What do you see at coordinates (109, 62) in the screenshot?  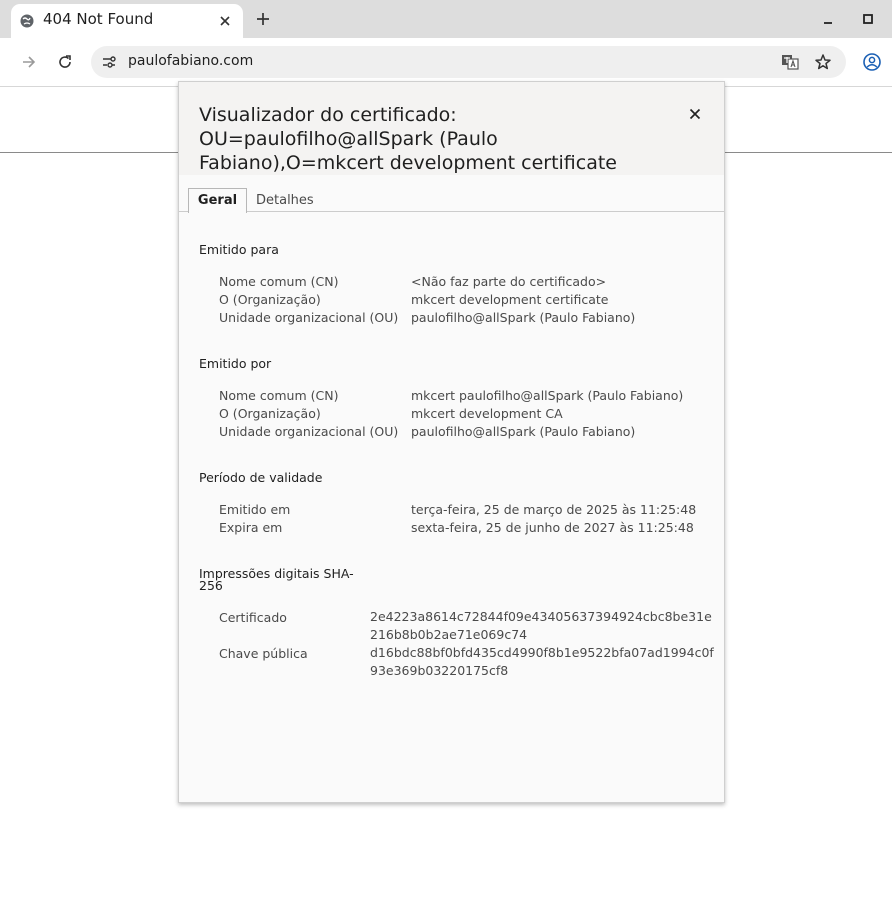 I see `site-info-icon` at bounding box center [109, 62].